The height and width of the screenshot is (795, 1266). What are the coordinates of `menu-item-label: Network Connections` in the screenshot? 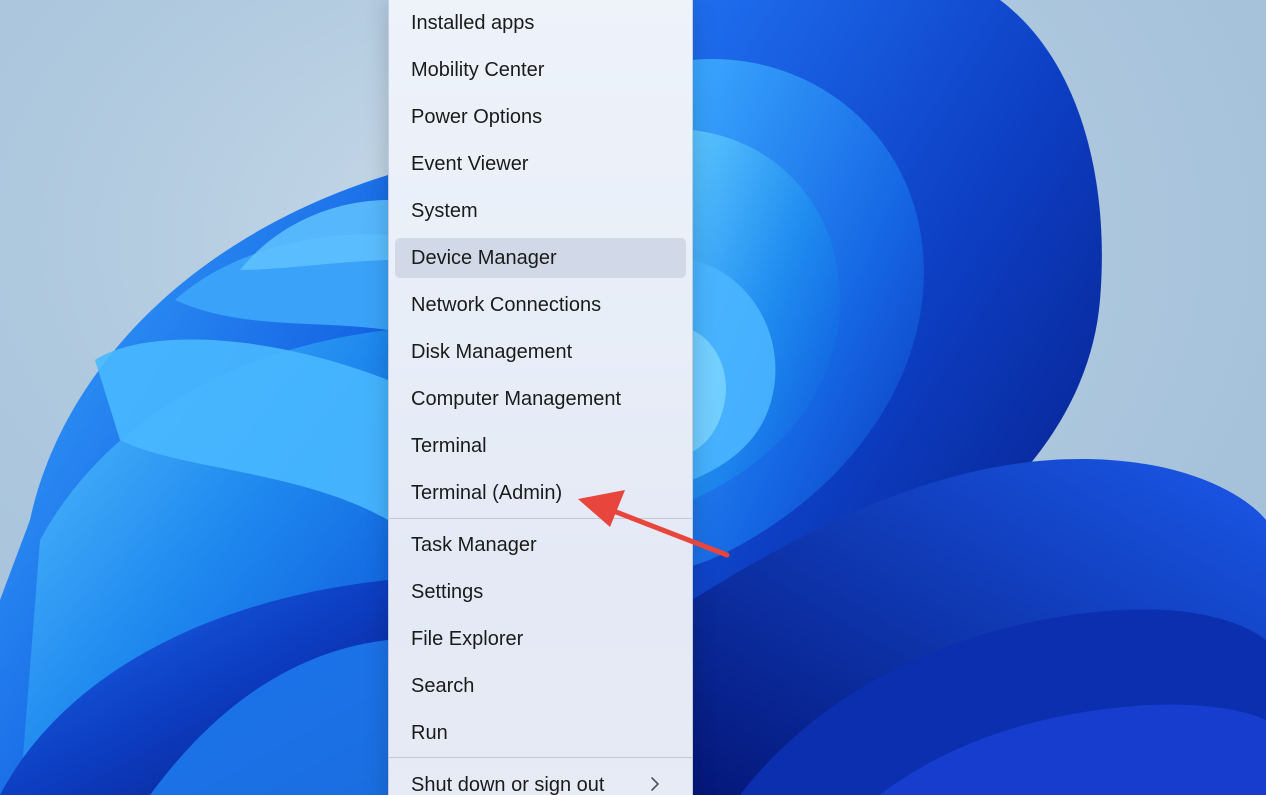 It's located at (506, 304).